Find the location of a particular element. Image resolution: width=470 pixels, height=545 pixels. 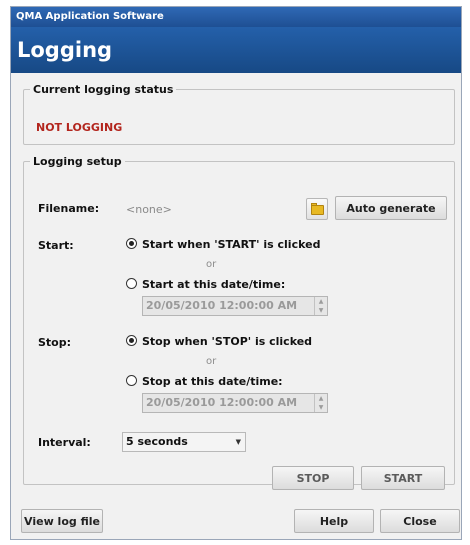

start-at-datetime-radio: Start at this date/time: is located at coordinates (205, 284).